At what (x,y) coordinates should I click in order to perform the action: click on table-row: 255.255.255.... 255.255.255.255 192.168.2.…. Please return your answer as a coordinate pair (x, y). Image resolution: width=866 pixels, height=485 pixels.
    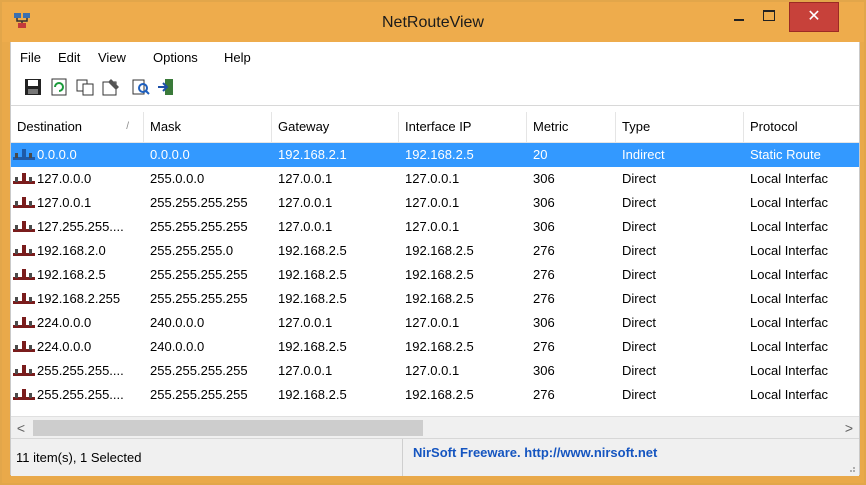
    Looking at the image, I should click on (435, 395).